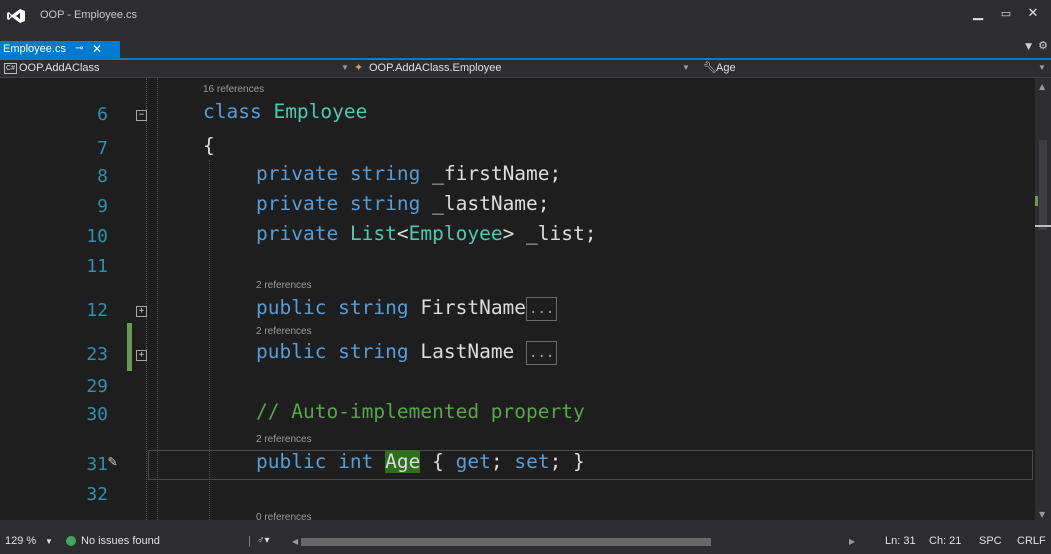  Describe the element at coordinates (97, 236) in the screenshot. I see `line-number: 10` at that location.